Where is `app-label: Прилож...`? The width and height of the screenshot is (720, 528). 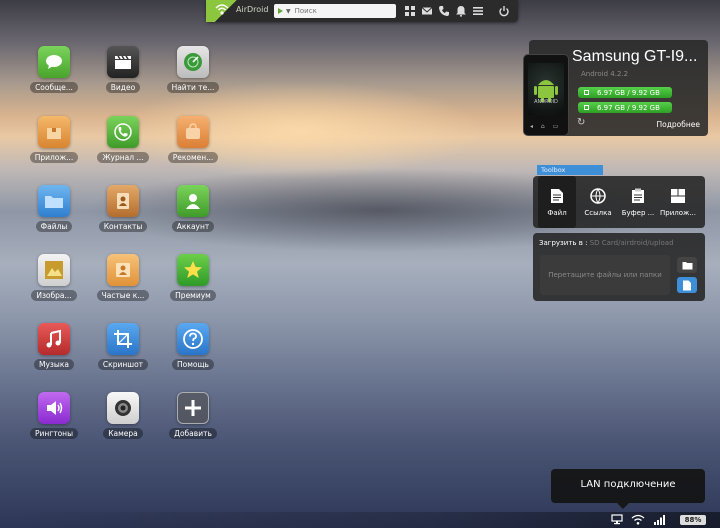 app-label: Прилож... is located at coordinates (54, 157).